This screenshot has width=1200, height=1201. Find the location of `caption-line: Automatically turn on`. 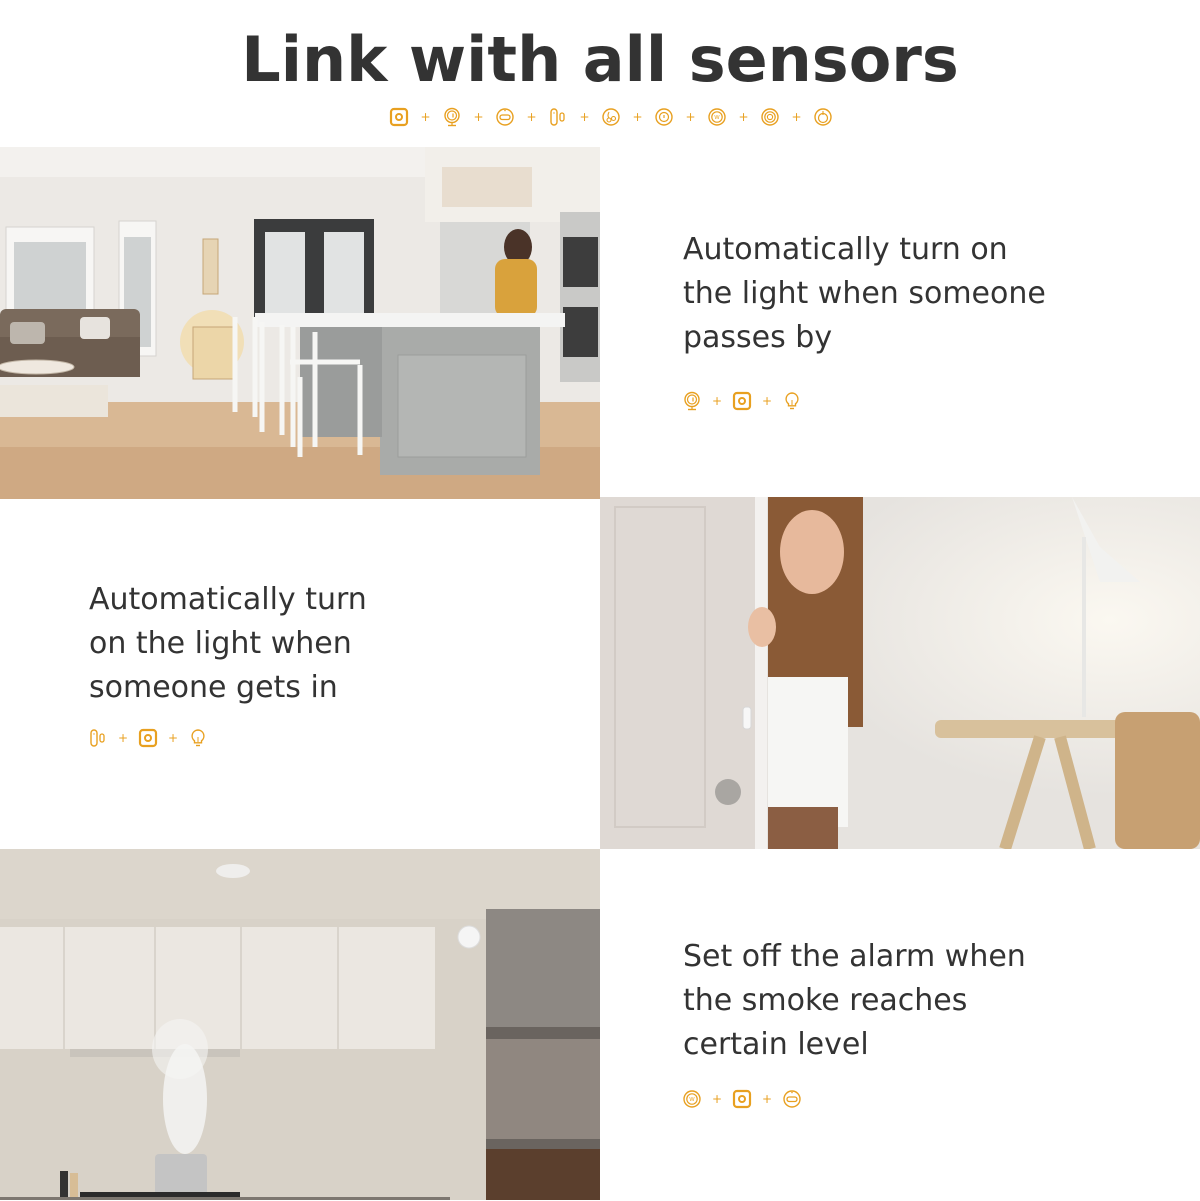

caption-line: Automatically turn on is located at coordinates (845, 249).